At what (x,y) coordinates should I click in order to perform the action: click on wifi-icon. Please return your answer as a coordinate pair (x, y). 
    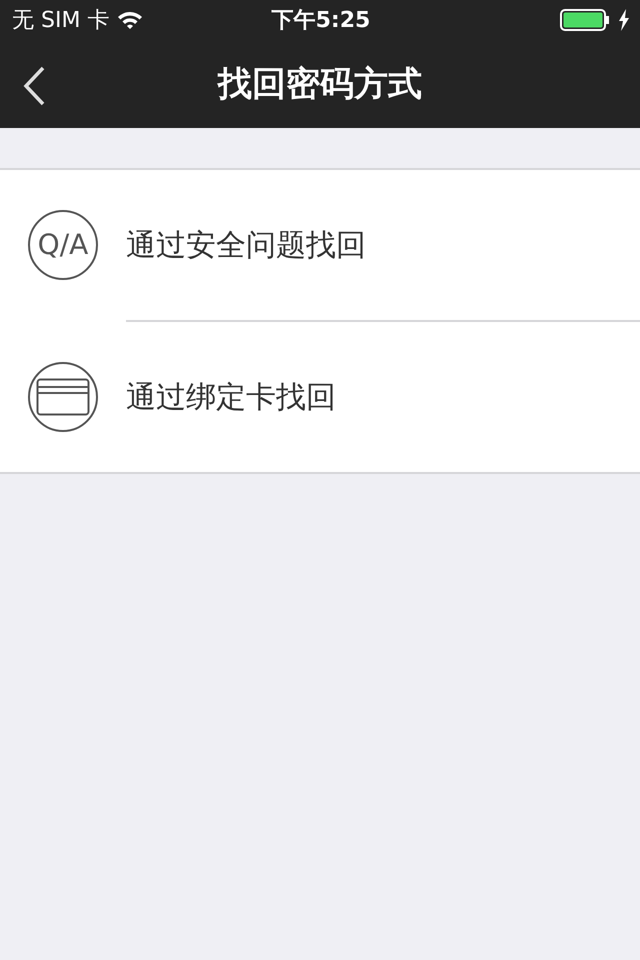
    Looking at the image, I should click on (130, 20).